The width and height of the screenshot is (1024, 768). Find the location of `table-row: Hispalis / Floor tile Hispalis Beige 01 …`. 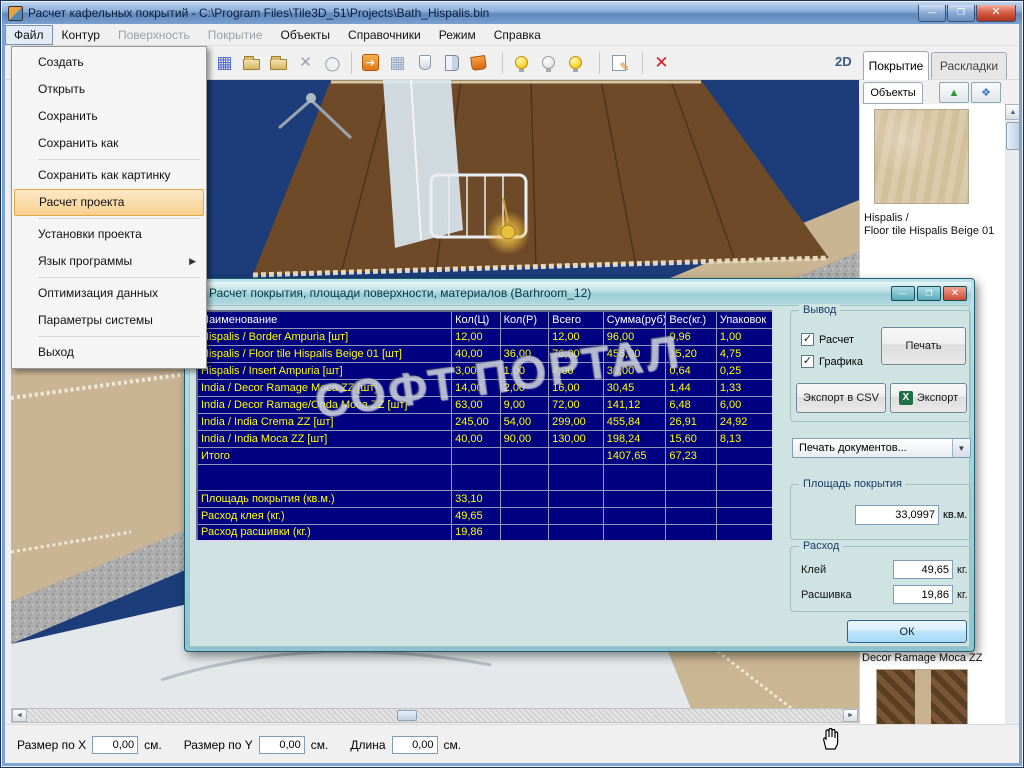

table-row: Hispalis / Floor tile Hispalis Beige 01 … is located at coordinates (485, 353).